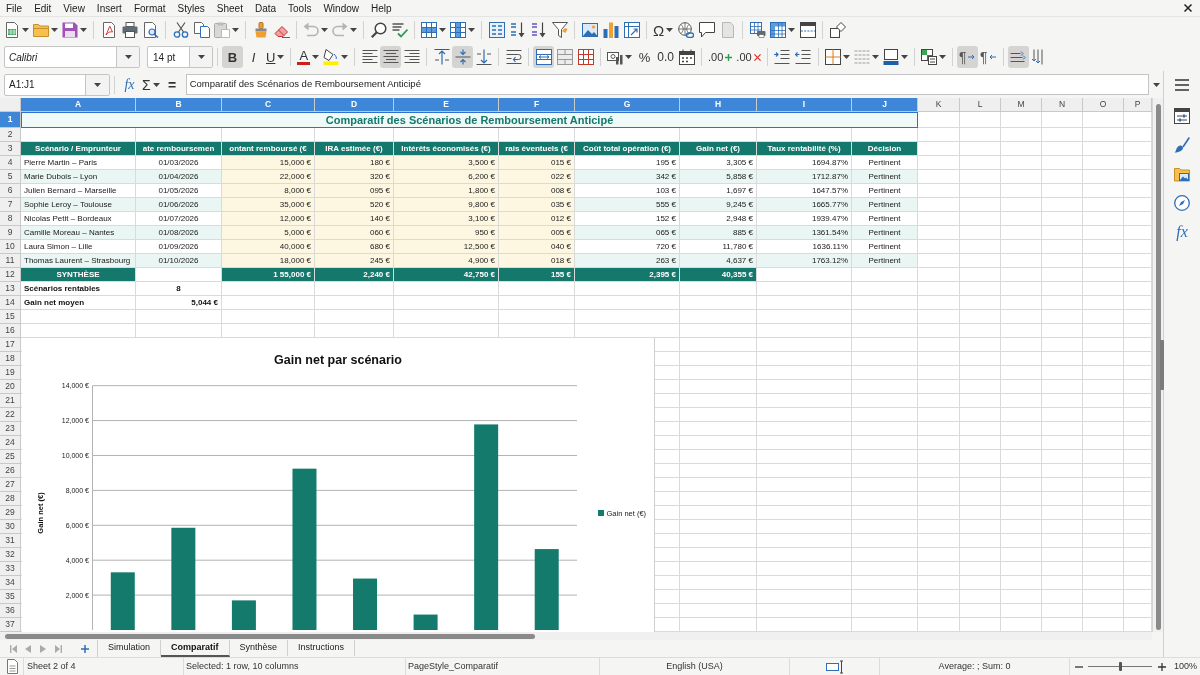 The height and width of the screenshot is (675, 1200). Describe the element at coordinates (232, 57) in the screenshot. I see `bold-button: B` at that location.